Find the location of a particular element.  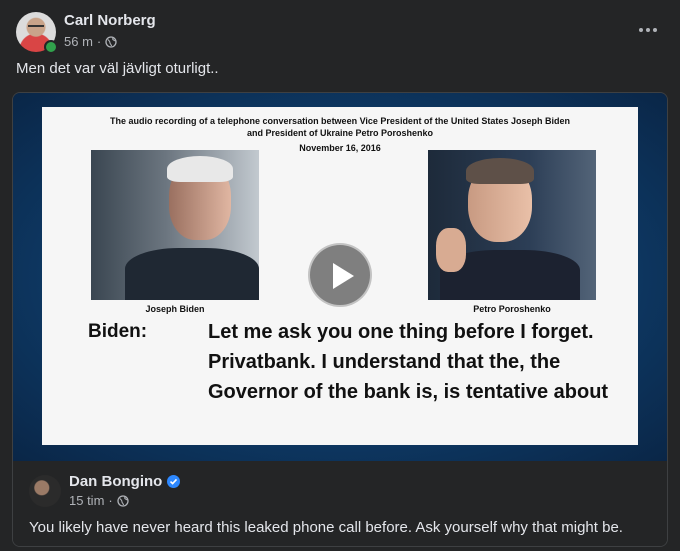

post-text: Men det var väl jävligt oturligt.. is located at coordinates (117, 68).